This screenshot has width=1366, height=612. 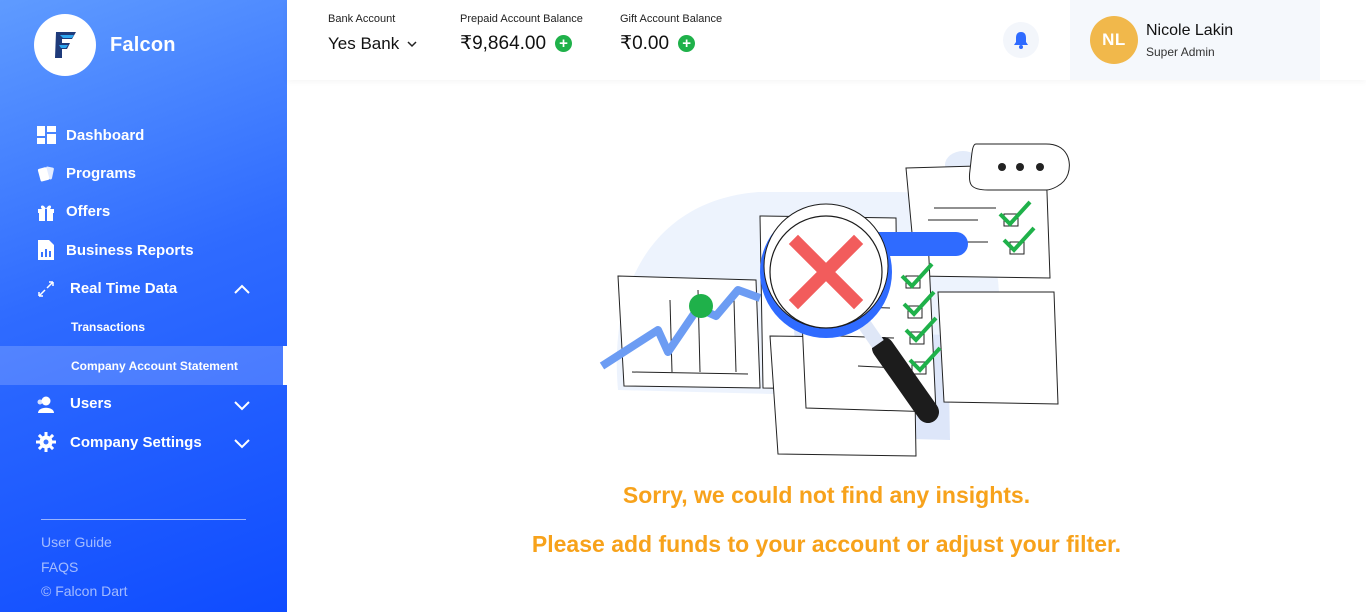 I want to click on copyright-text: © Falcon Dart, so click(x=84, y=591).